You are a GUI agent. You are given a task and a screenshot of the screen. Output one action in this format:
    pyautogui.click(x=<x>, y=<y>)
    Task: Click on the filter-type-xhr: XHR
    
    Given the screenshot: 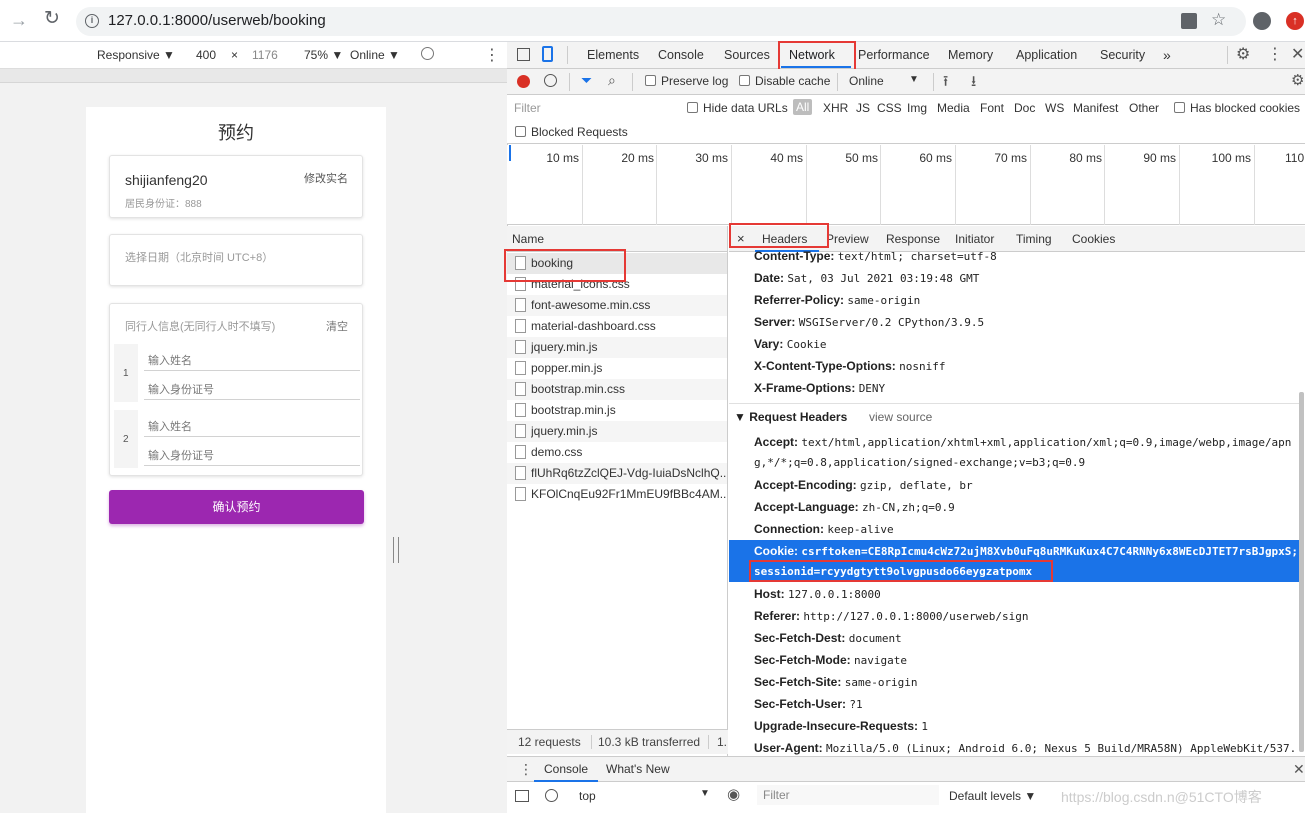 What is the action you would take?
    pyautogui.click(x=835, y=108)
    